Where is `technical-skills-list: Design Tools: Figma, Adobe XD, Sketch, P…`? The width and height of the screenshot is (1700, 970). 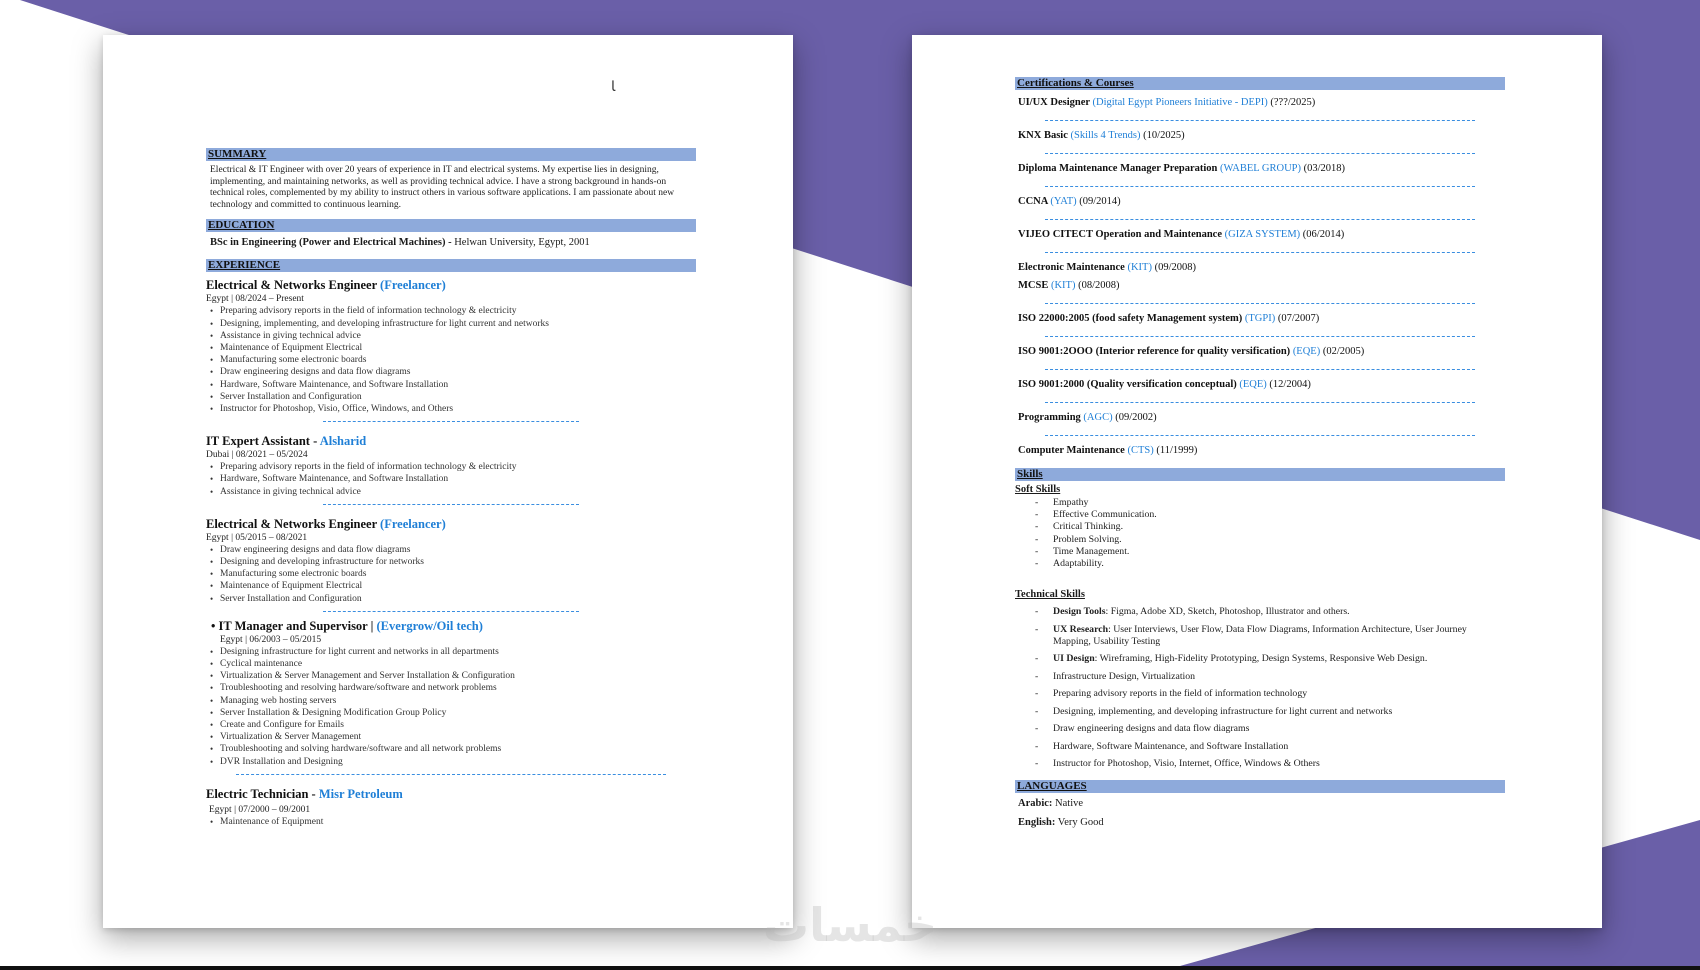
technical-skills-list: Design Tools: Figma, Adobe XD, Sketch, P… is located at coordinates (1260, 688).